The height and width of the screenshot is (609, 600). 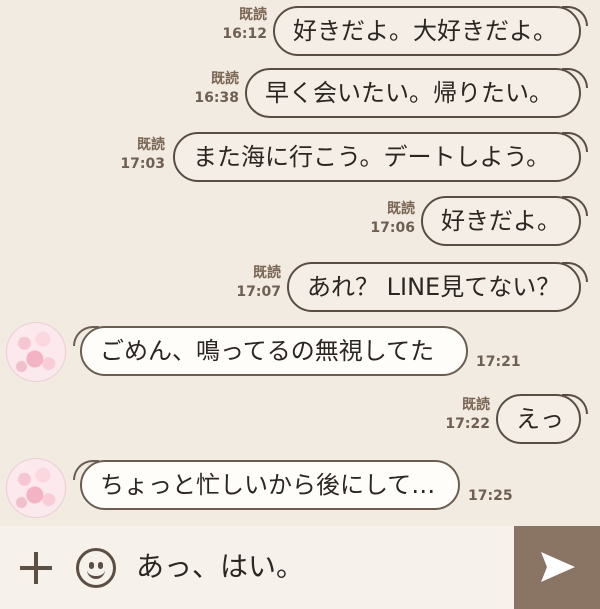 What do you see at coordinates (142, 164) in the screenshot?
I see `message-time: 17:03` at bounding box center [142, 164].